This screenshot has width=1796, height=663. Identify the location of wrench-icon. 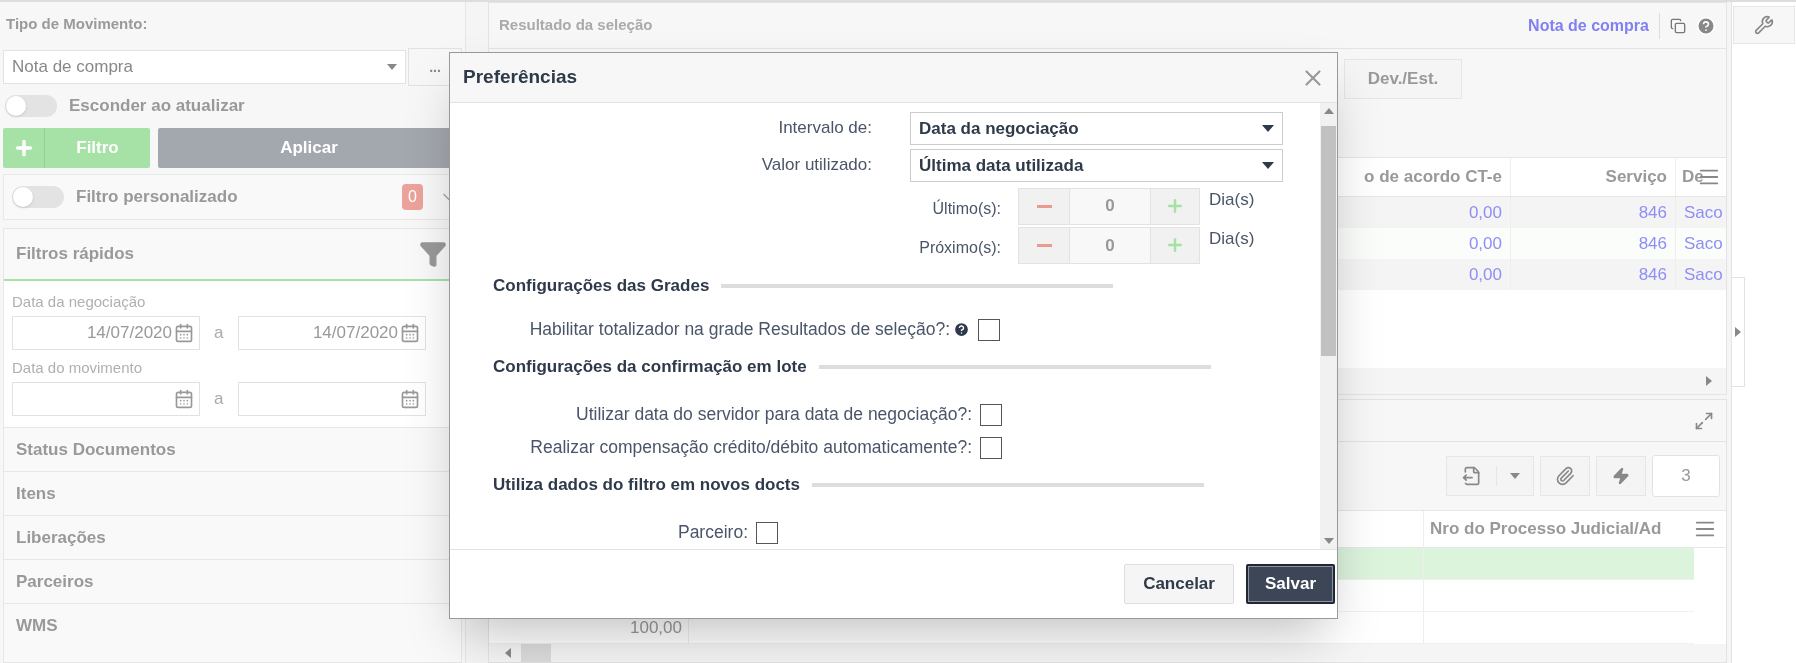
(1764, 25).